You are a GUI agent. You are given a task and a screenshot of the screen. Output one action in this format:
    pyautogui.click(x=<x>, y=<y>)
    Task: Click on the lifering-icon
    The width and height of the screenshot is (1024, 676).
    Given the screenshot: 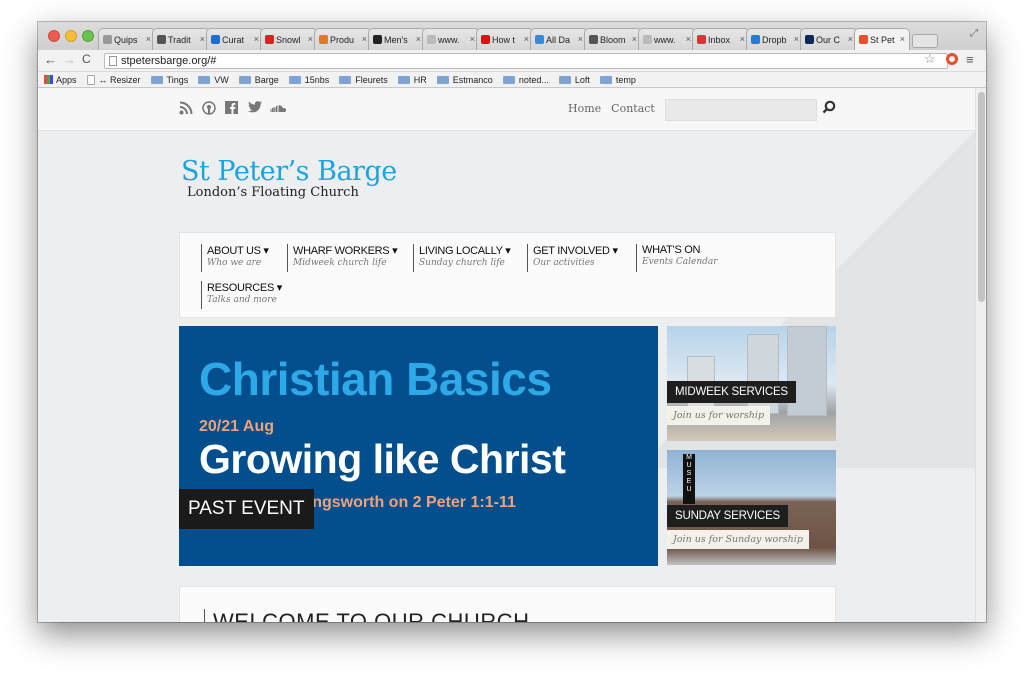 What is the action you would take?
    pyautogui.click(x=863, y=39)
    